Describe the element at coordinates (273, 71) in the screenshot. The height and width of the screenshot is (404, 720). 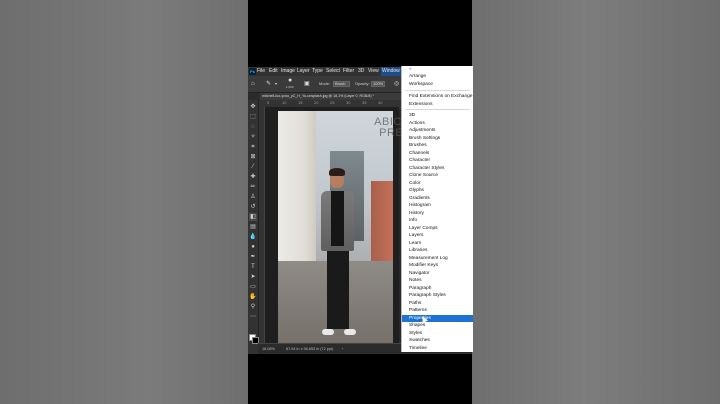
I see `menu-edit: Edit` at that location.